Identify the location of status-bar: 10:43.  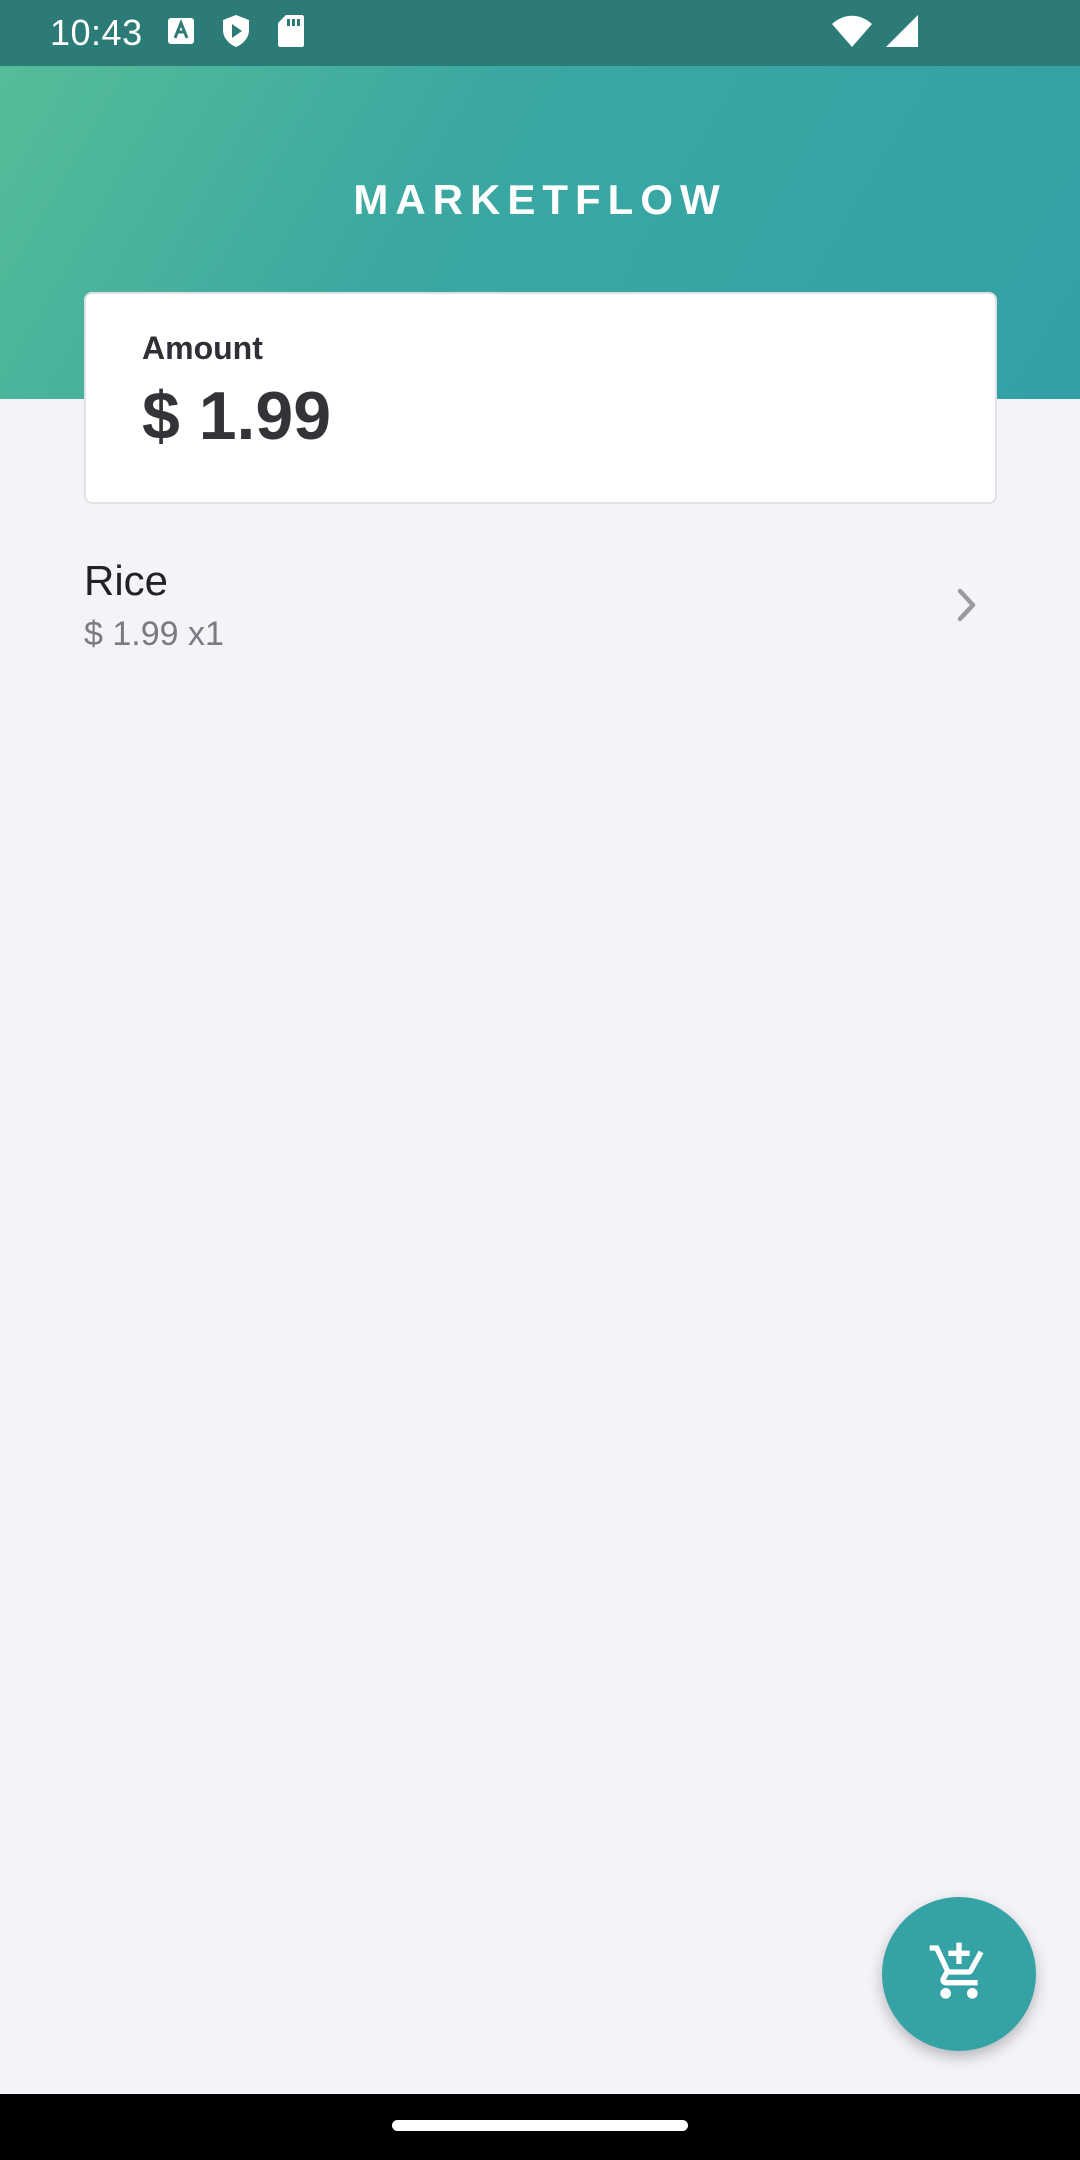
(540, 33).